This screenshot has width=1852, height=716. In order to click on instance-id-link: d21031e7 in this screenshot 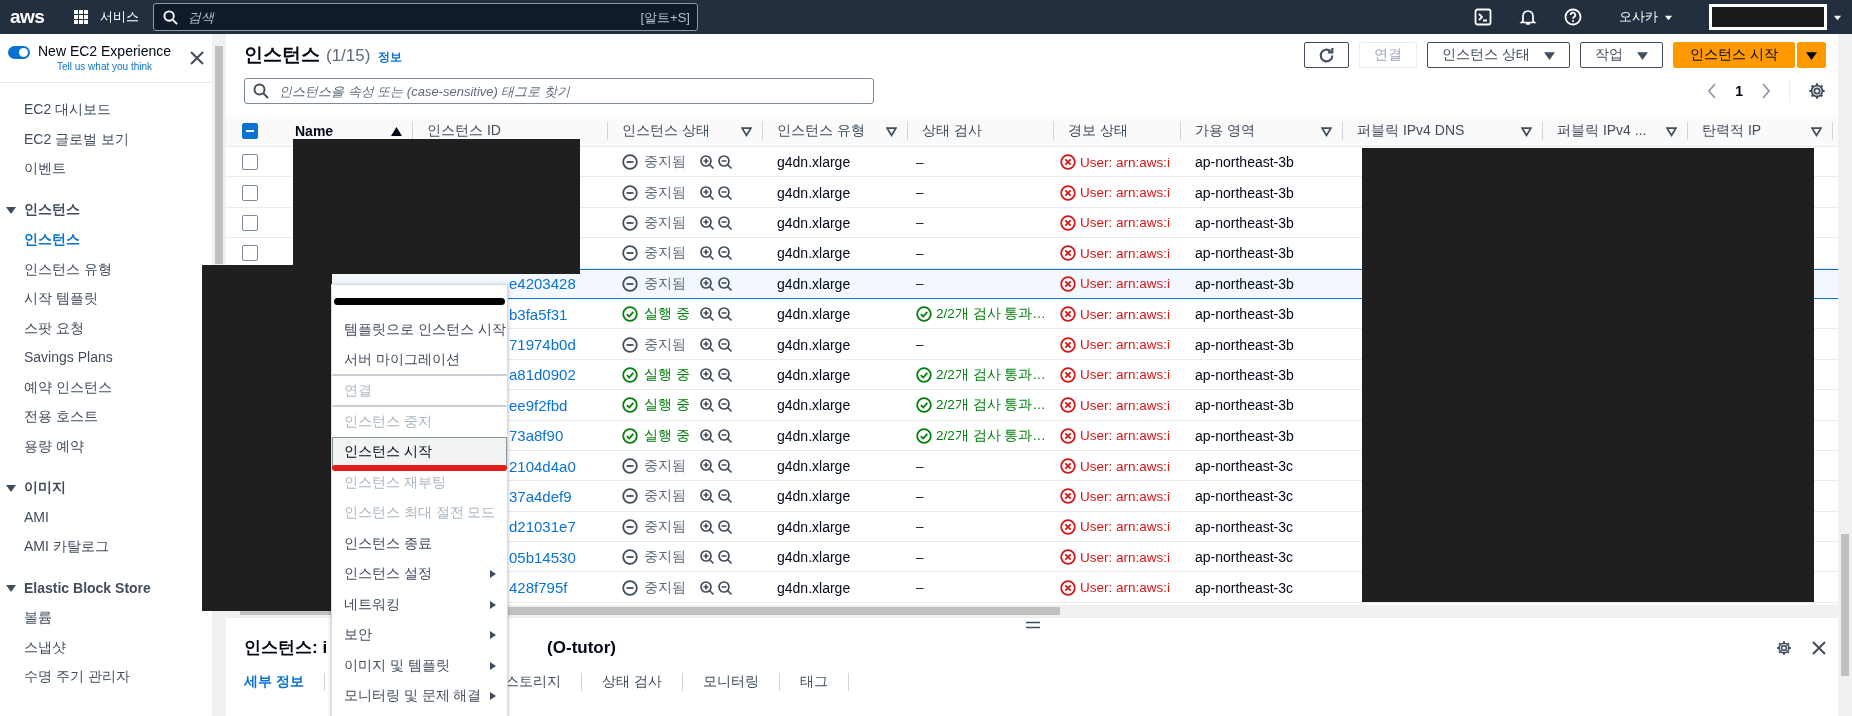, I will do `click(542, 527)`.